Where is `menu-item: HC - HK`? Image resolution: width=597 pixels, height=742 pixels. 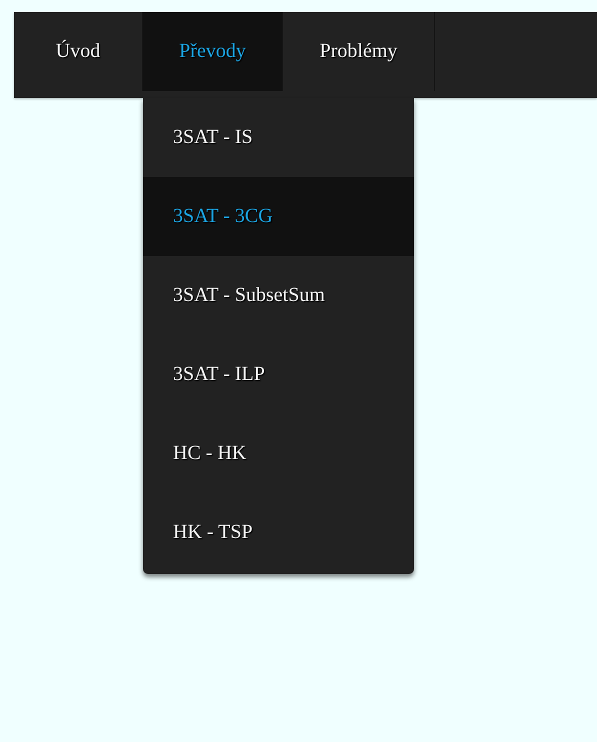 menu-item: HC - HK is located at coordinates (278, 453).